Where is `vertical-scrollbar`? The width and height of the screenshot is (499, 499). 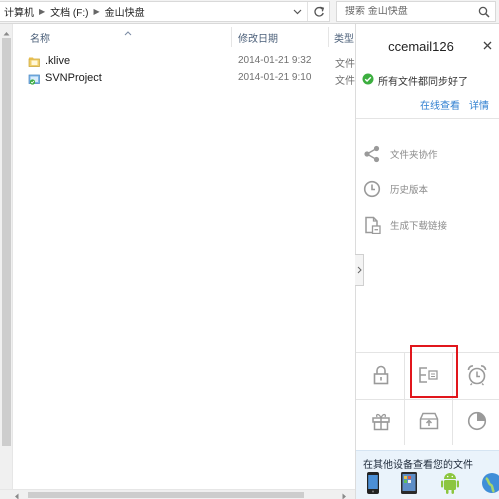
vertical-scrollbar is located at coordinates (6, 256).